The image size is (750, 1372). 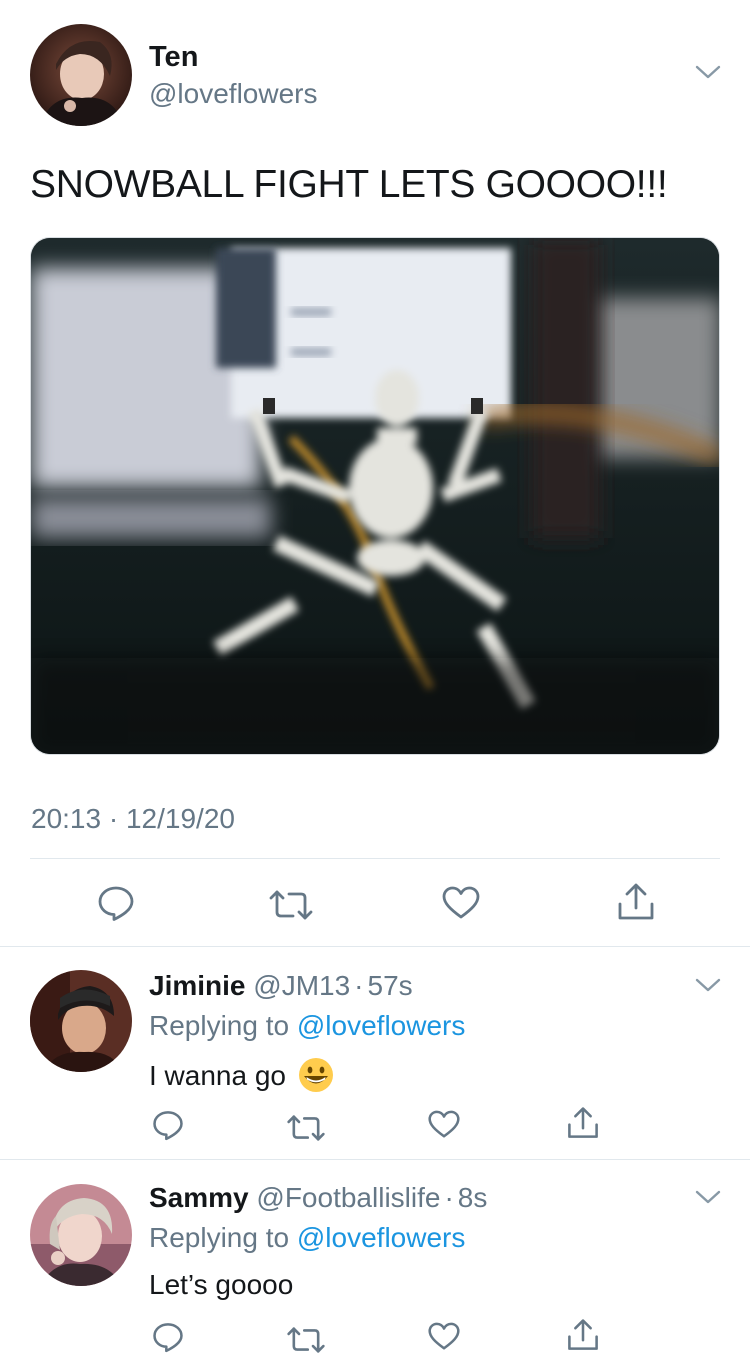 What do you see at coordinates (221, 1284) in the screenshot?
I see `reply-text: Let’s goooo` at bounding box center [221, 1284].